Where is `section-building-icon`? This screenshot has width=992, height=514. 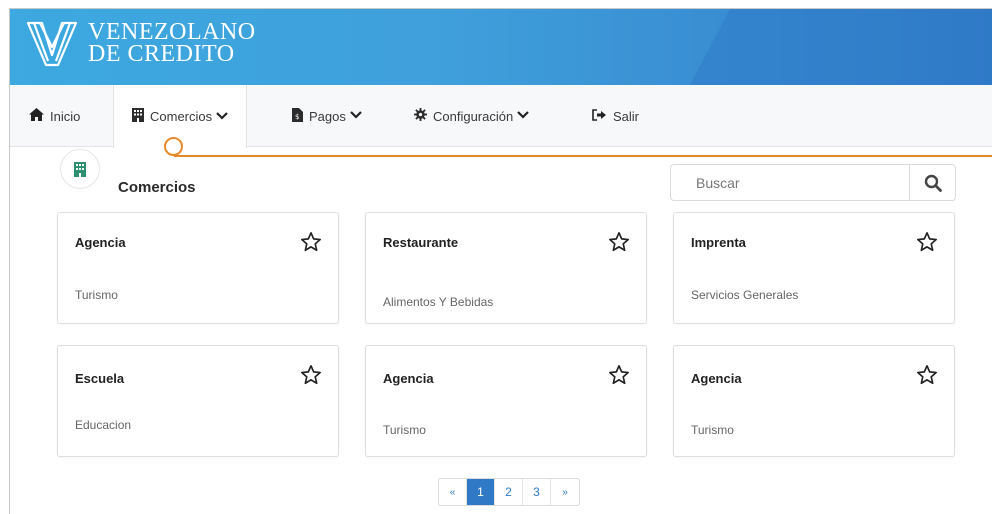
section-building-icon is located at coordinates (80, 169).